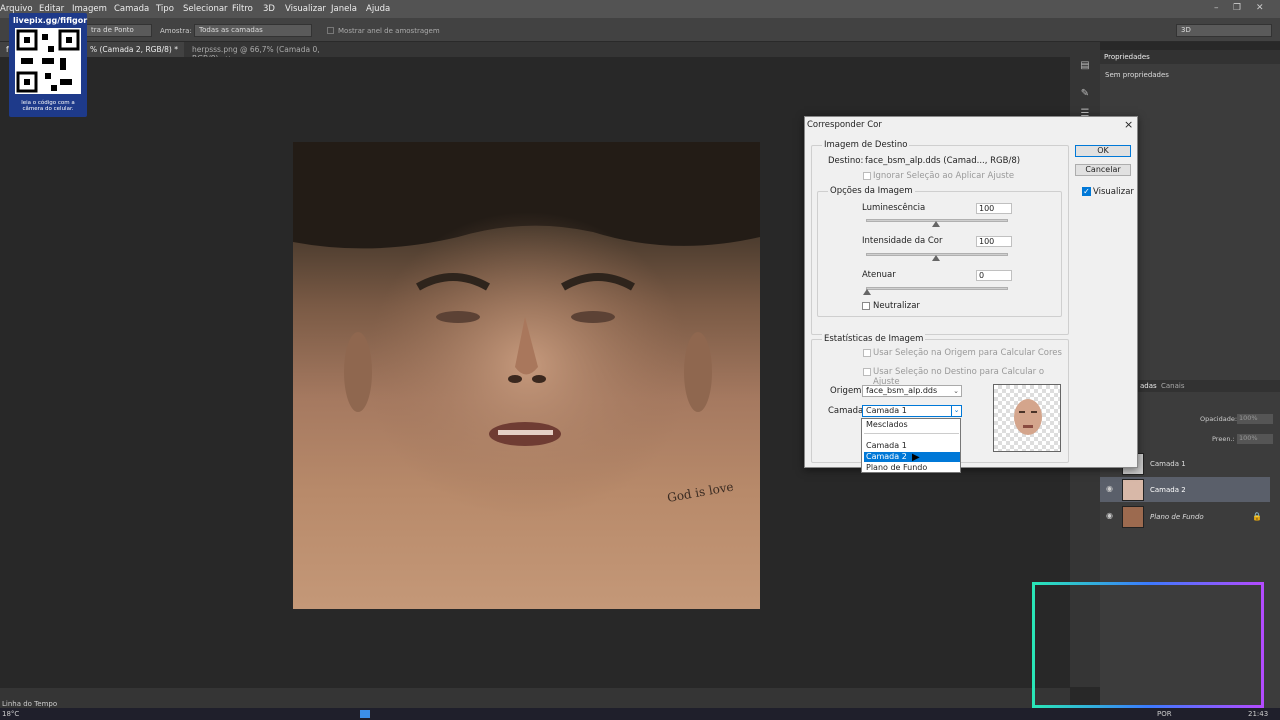 Image resolution: width=1280 pixels, height=720 pixels. Describe the element at coordinates (535, 698) in the screenshot. I see `status-bar: Linha do Tempo` at that location.